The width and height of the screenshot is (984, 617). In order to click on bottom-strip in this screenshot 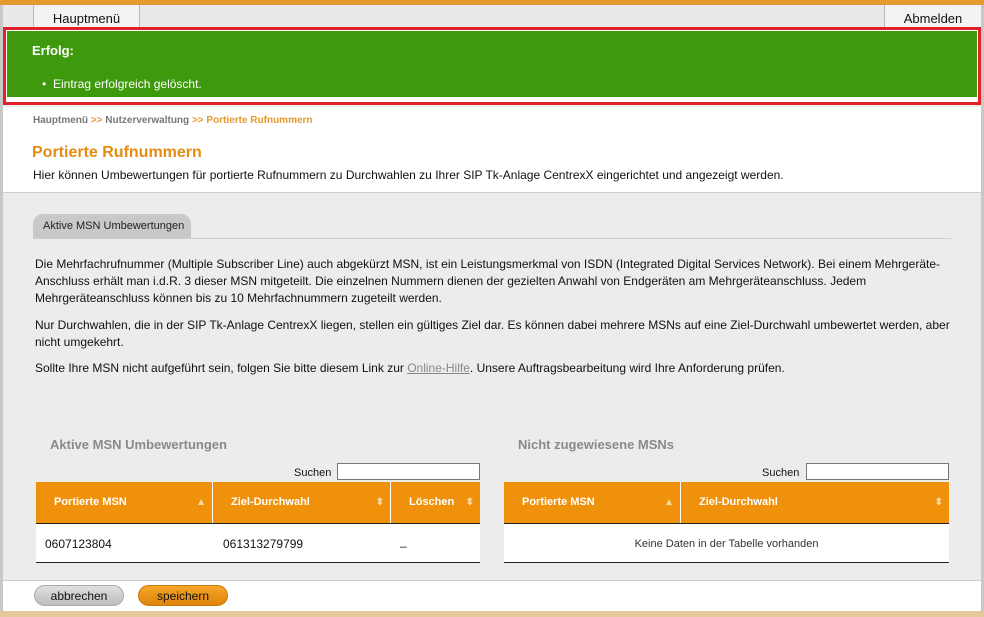, I will do `click(492, 614)`.